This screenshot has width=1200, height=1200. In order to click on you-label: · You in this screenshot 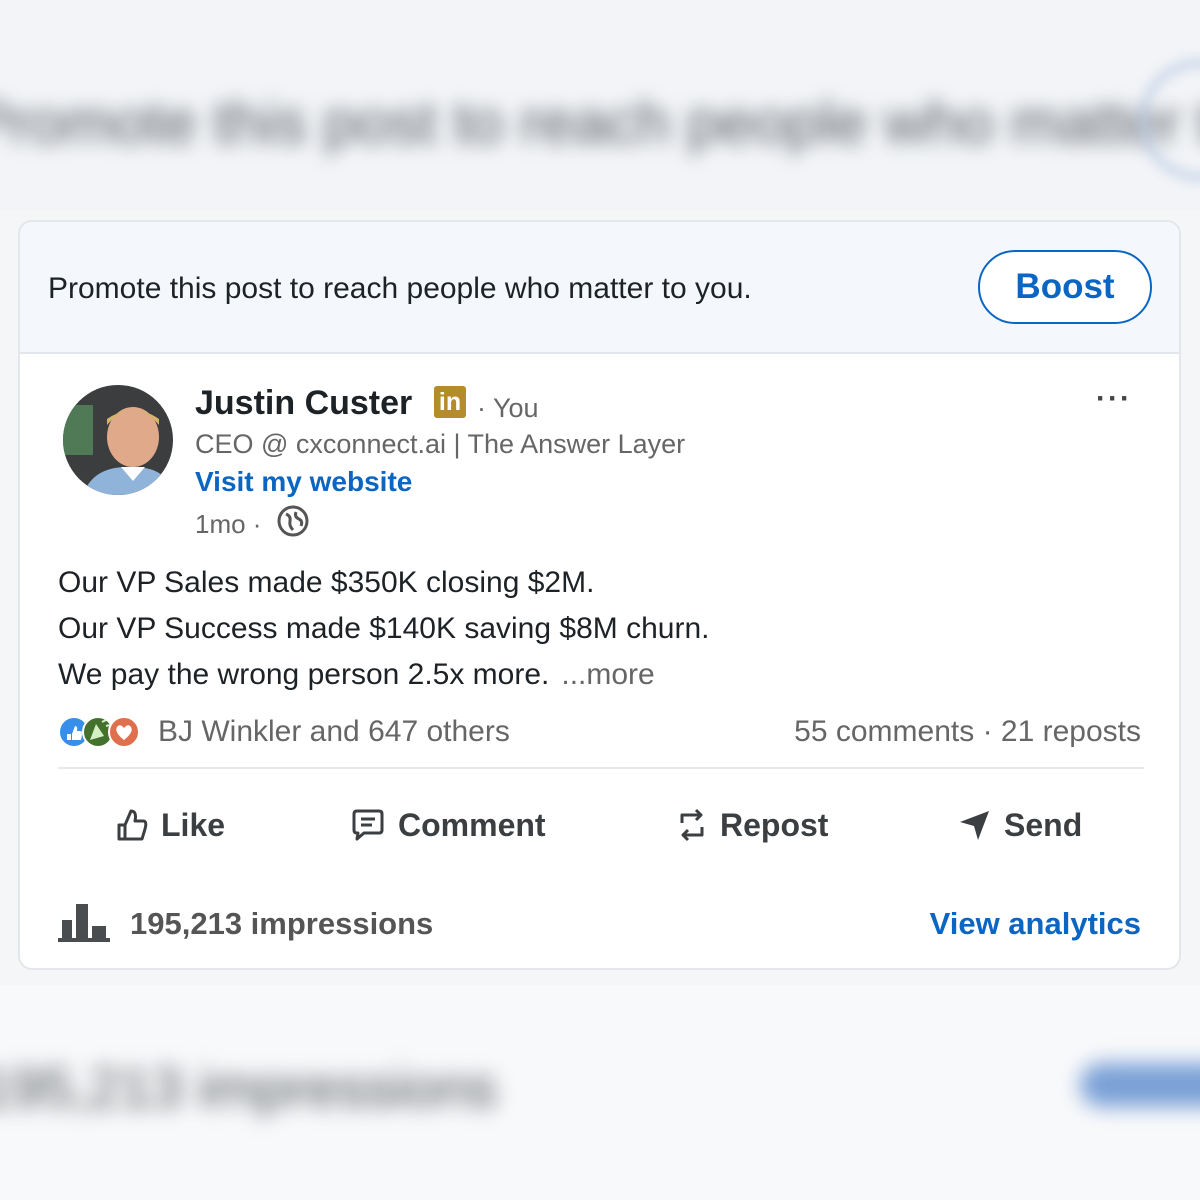, I will do `click(508, 408)`.